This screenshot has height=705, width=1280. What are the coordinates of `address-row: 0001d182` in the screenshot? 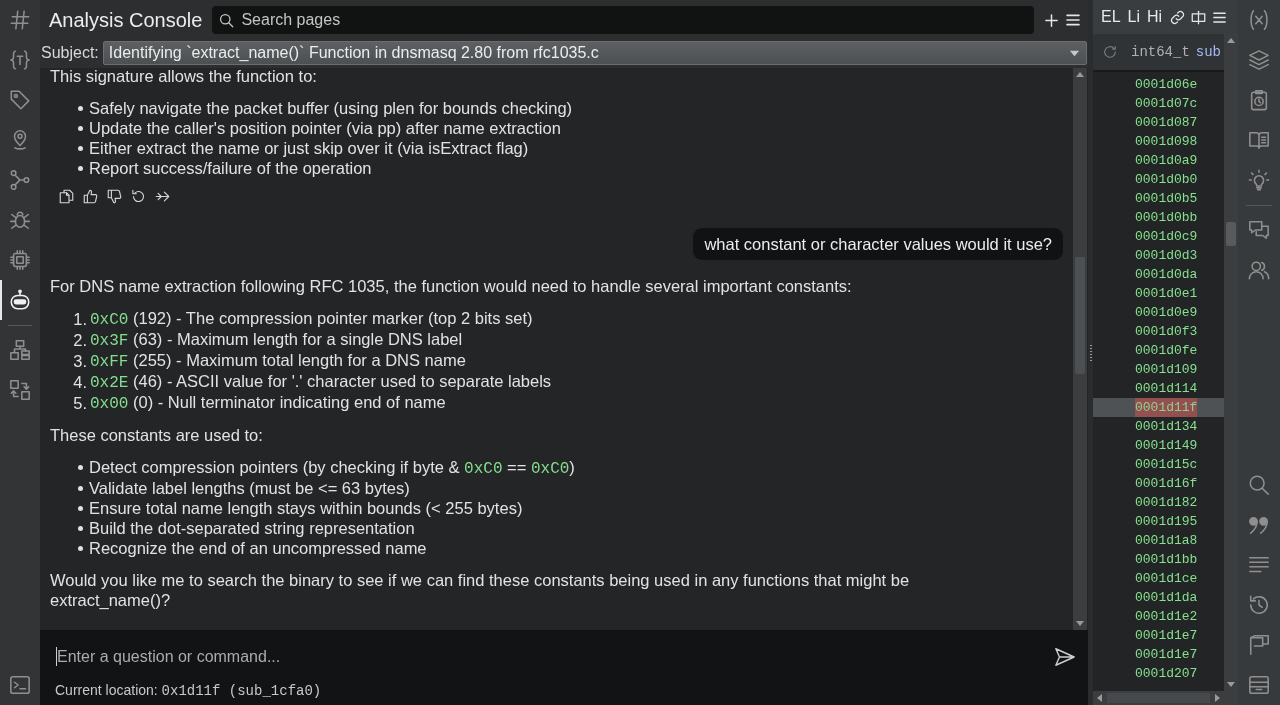 It's located at (1158, 502).